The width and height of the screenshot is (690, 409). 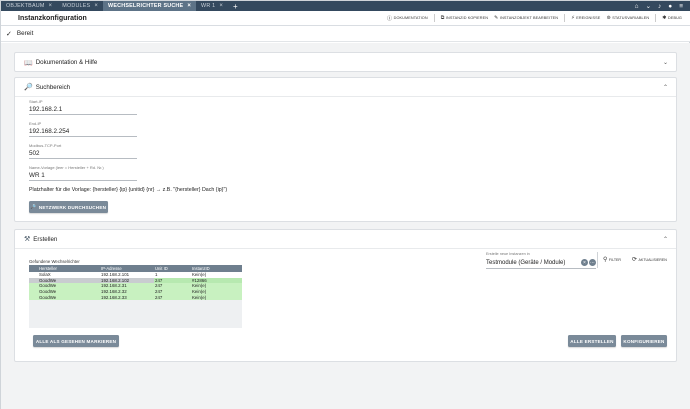 What do you see at coordinates (345, 87) in the screenshot?
I see `search-panel-header: 🔎 Suchbereich ⌃` at bounding box center [345, 87].